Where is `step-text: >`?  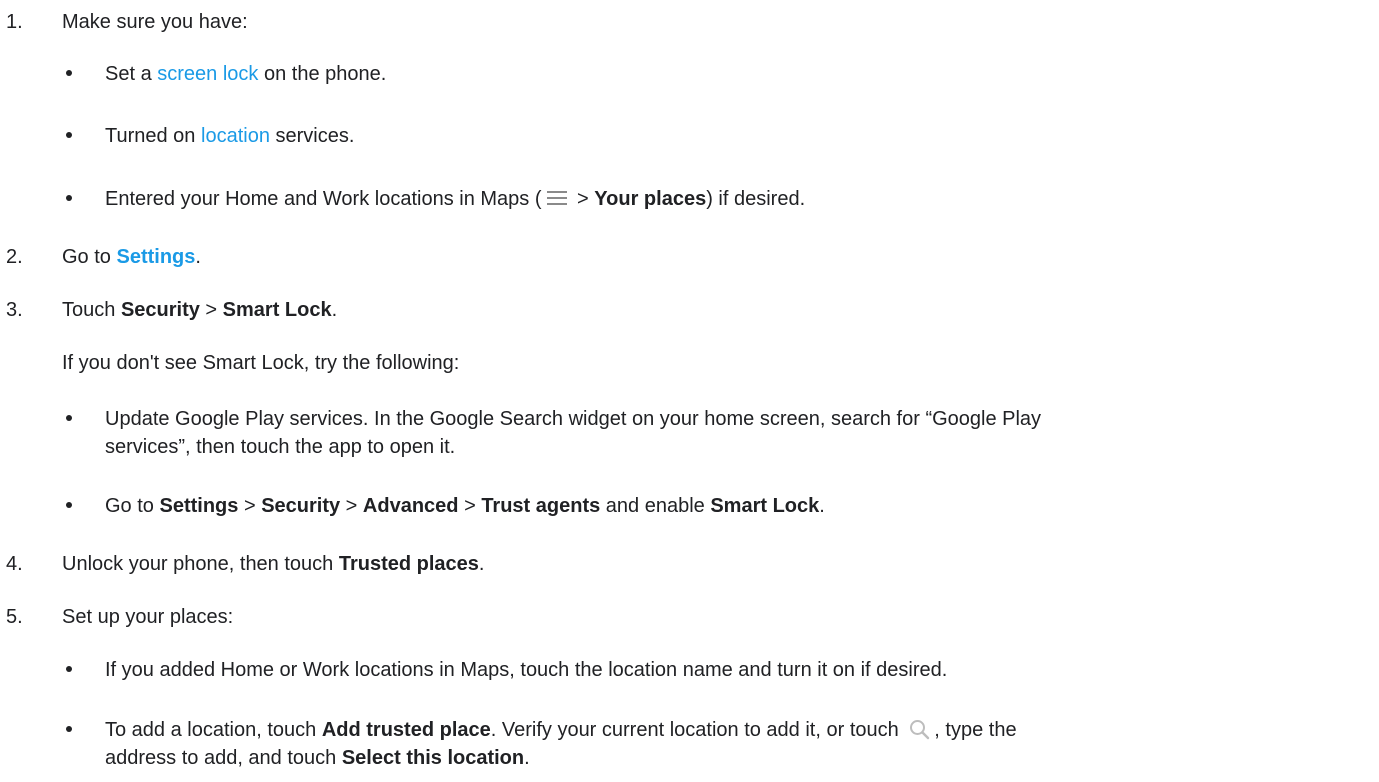
step-text: > is located at coordinates (211, 310).